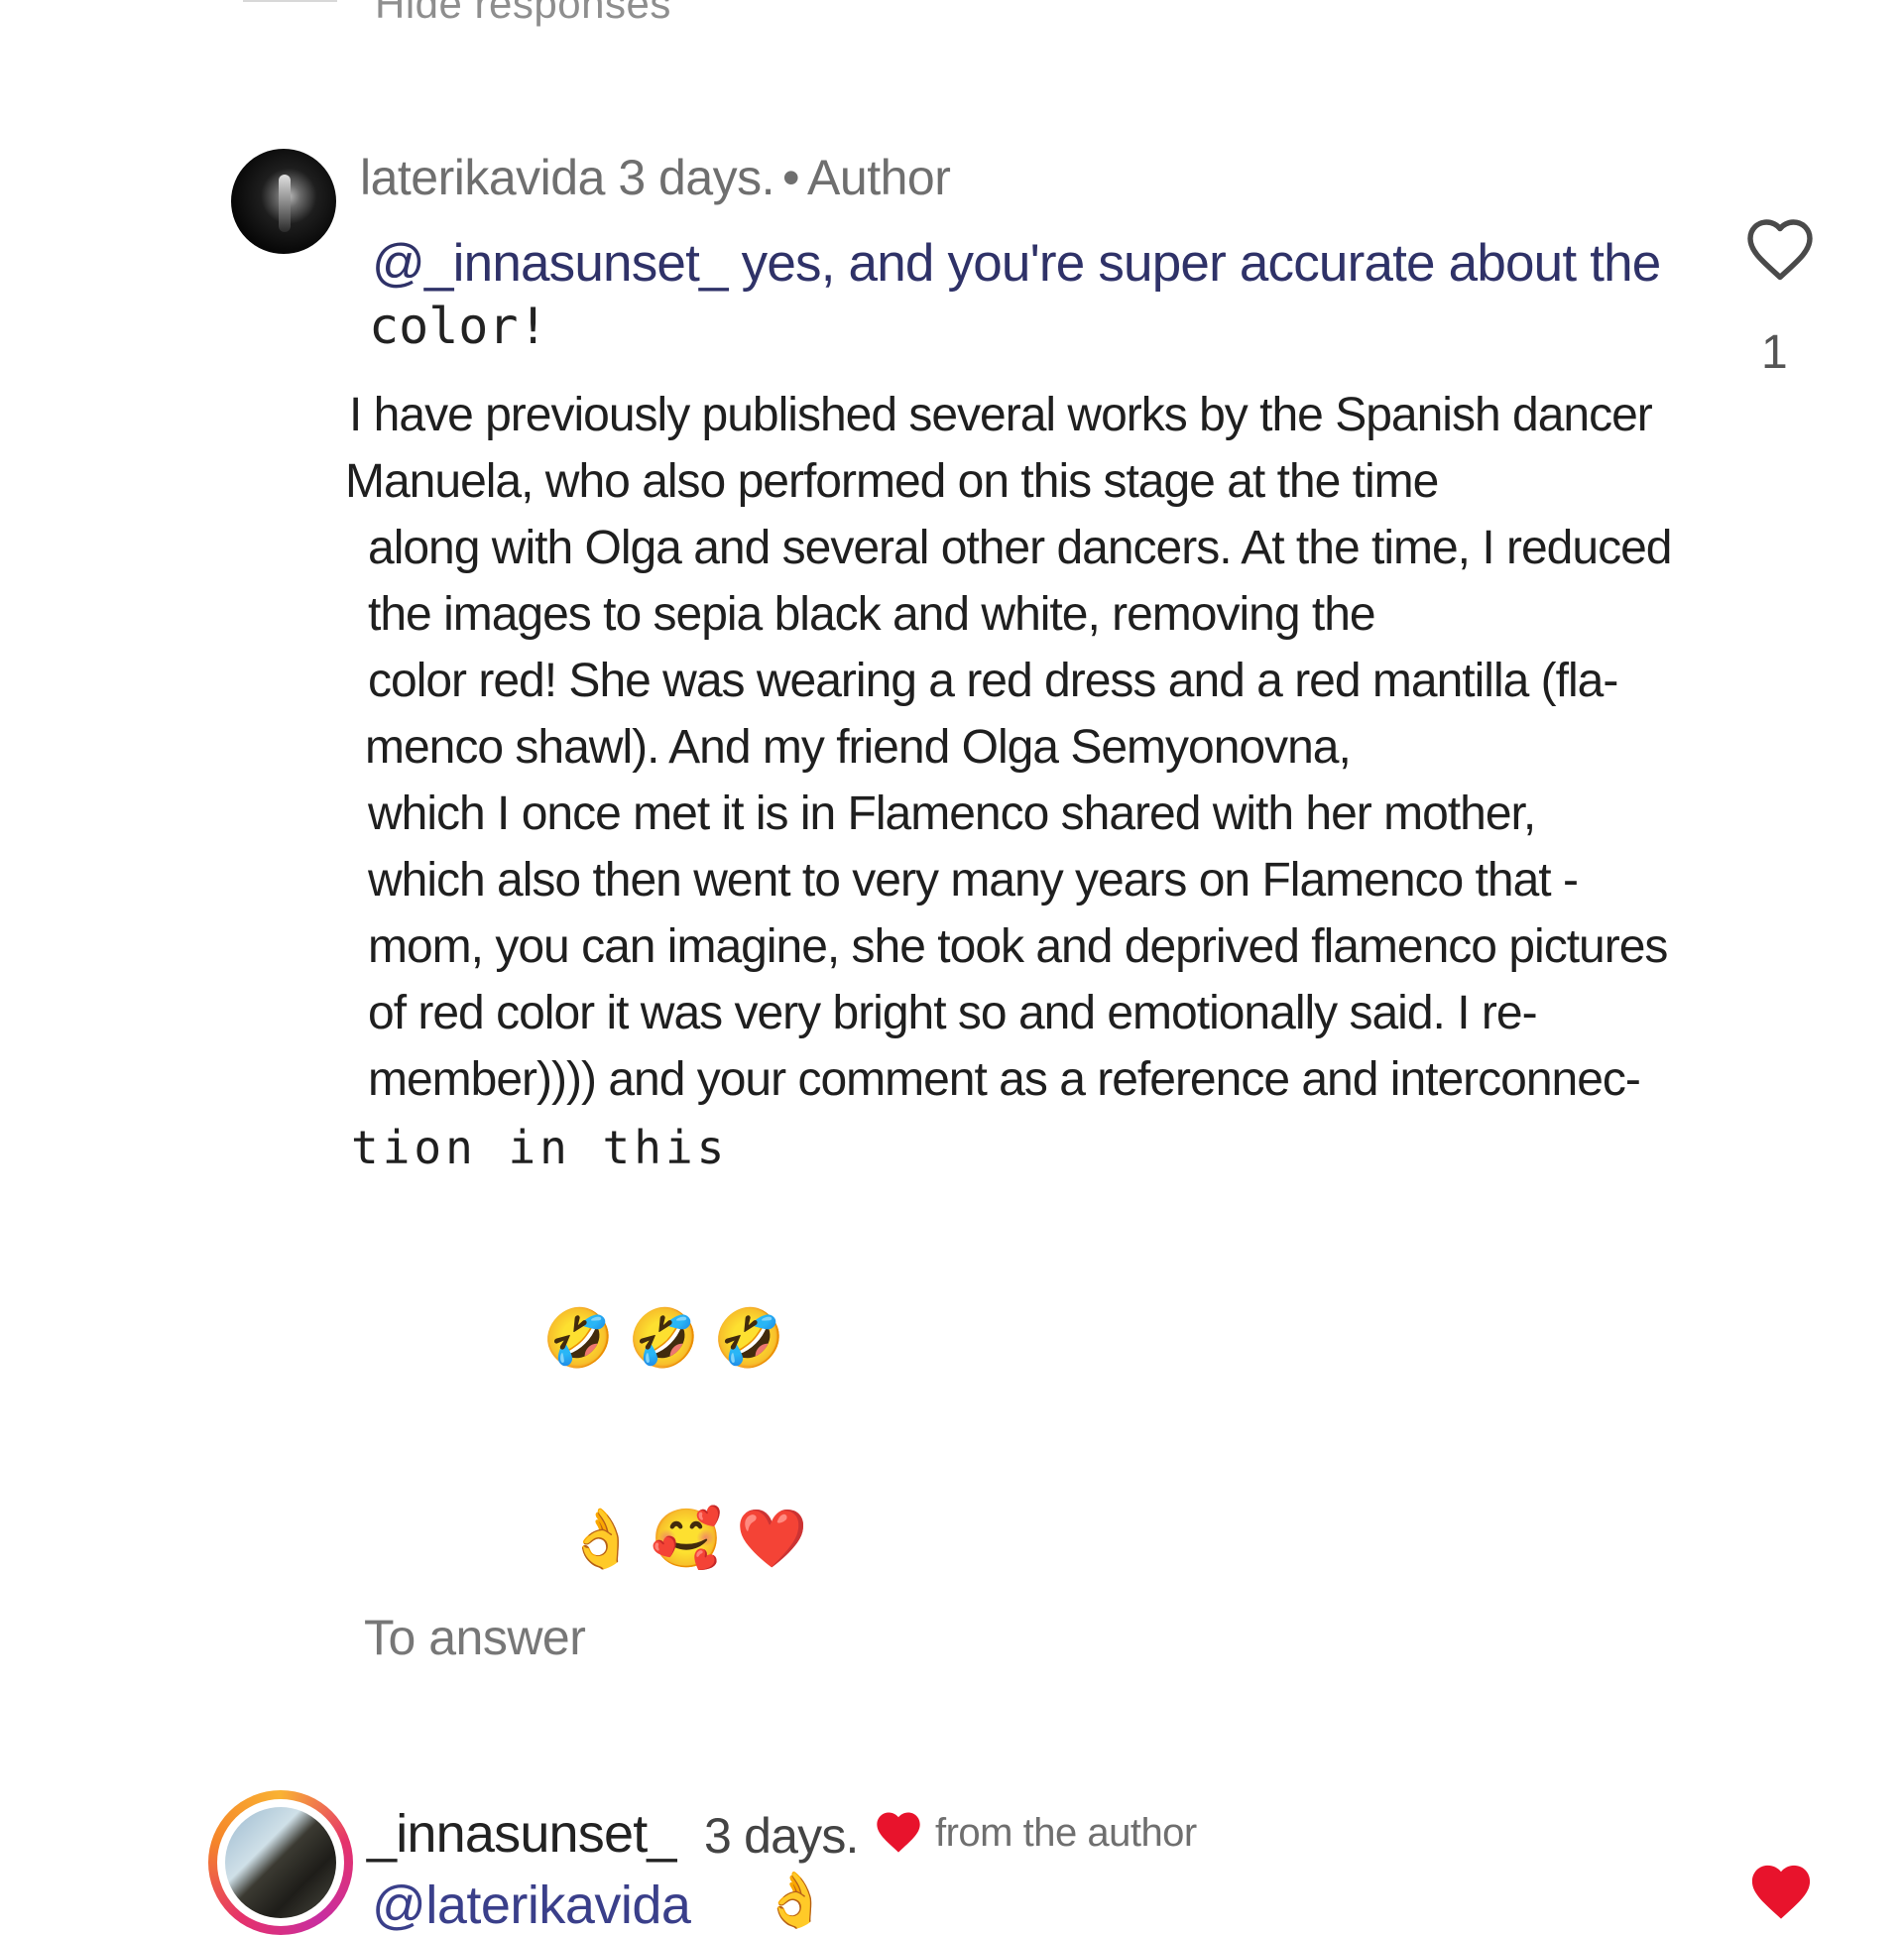 The width and height of the screenshot is (1904, 1936). I want to click on username: laterikavida, so click(482, 177).